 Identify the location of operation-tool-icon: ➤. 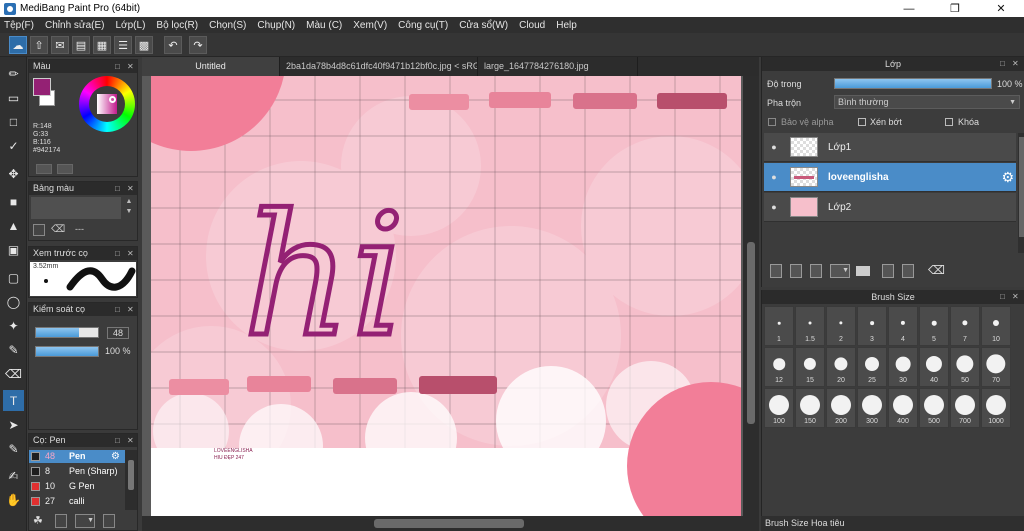
(13, 424).